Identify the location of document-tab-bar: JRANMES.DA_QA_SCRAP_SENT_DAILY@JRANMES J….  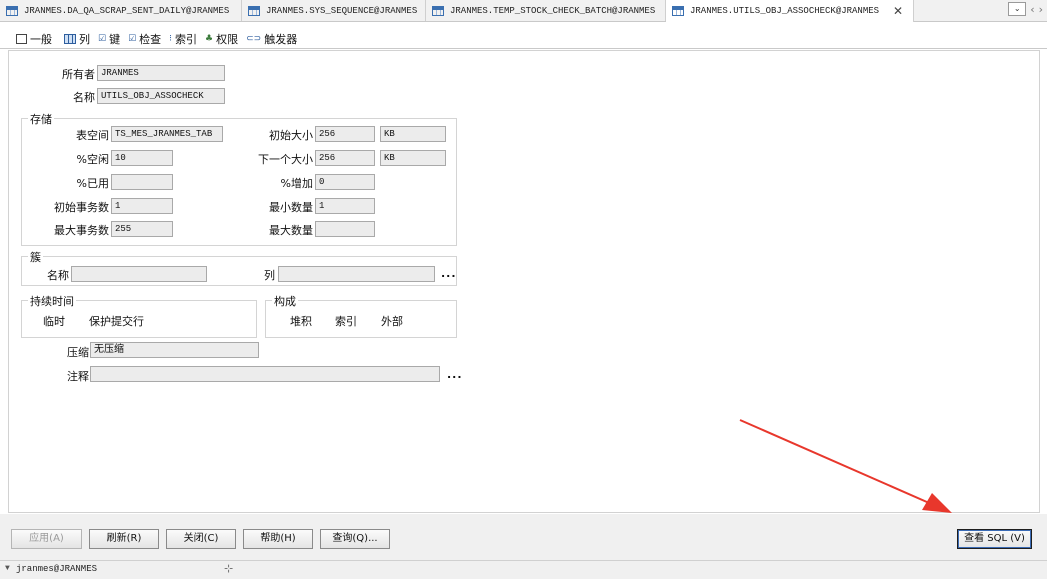
(523, 11).